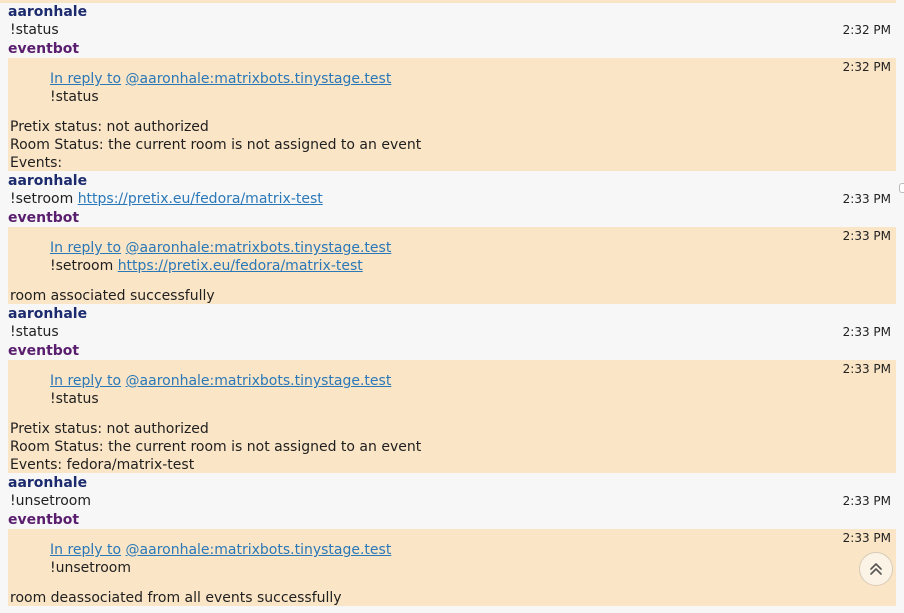  Describe the element at coordinates (82, 266) in the screenshot. I see `quoted-command: !setroom` at that location.